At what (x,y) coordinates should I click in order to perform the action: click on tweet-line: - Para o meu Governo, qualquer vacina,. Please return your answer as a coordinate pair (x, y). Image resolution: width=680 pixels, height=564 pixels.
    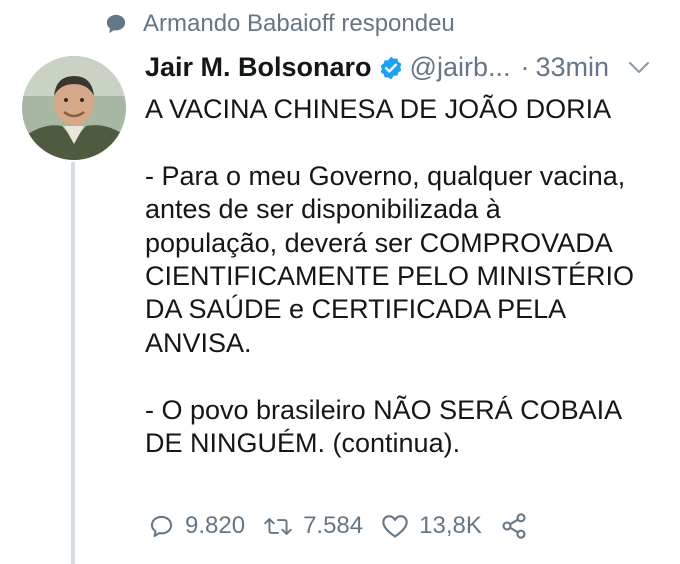
    Looking at the image, I should click on (385, 175).